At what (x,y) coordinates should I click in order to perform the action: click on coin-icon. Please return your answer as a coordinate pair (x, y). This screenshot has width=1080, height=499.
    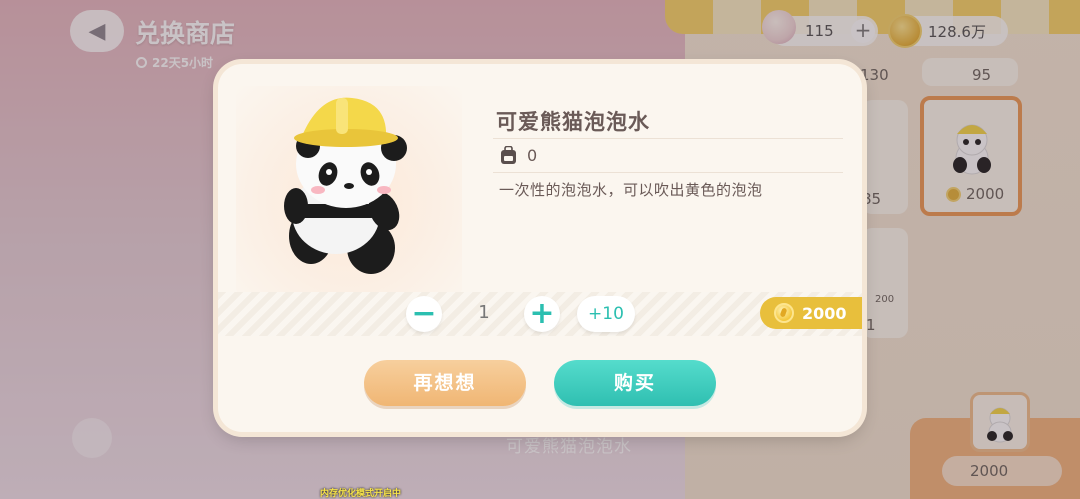
    Looking at the image, I should click on (784, 313).